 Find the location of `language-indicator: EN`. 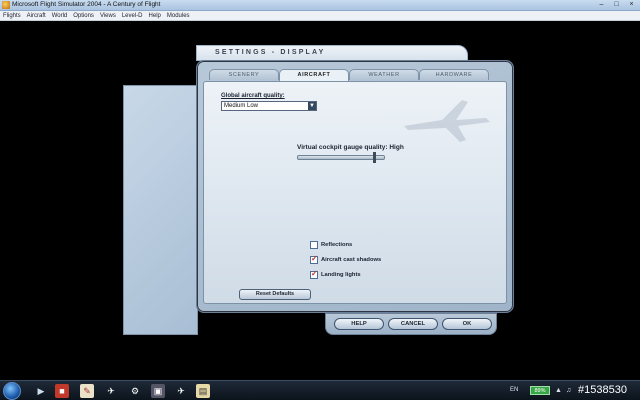

language-indicator: EN is located at coordinates (514, 390).